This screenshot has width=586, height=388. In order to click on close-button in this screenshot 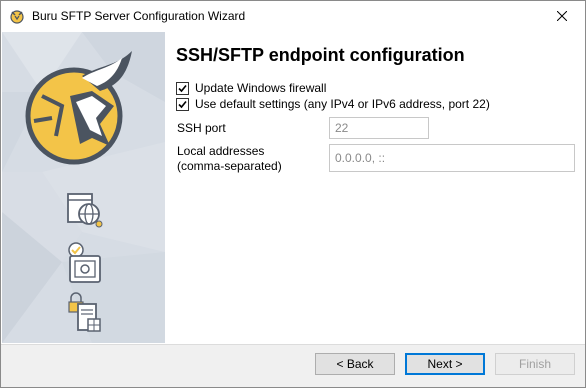, I will do `click(562, 16)`.